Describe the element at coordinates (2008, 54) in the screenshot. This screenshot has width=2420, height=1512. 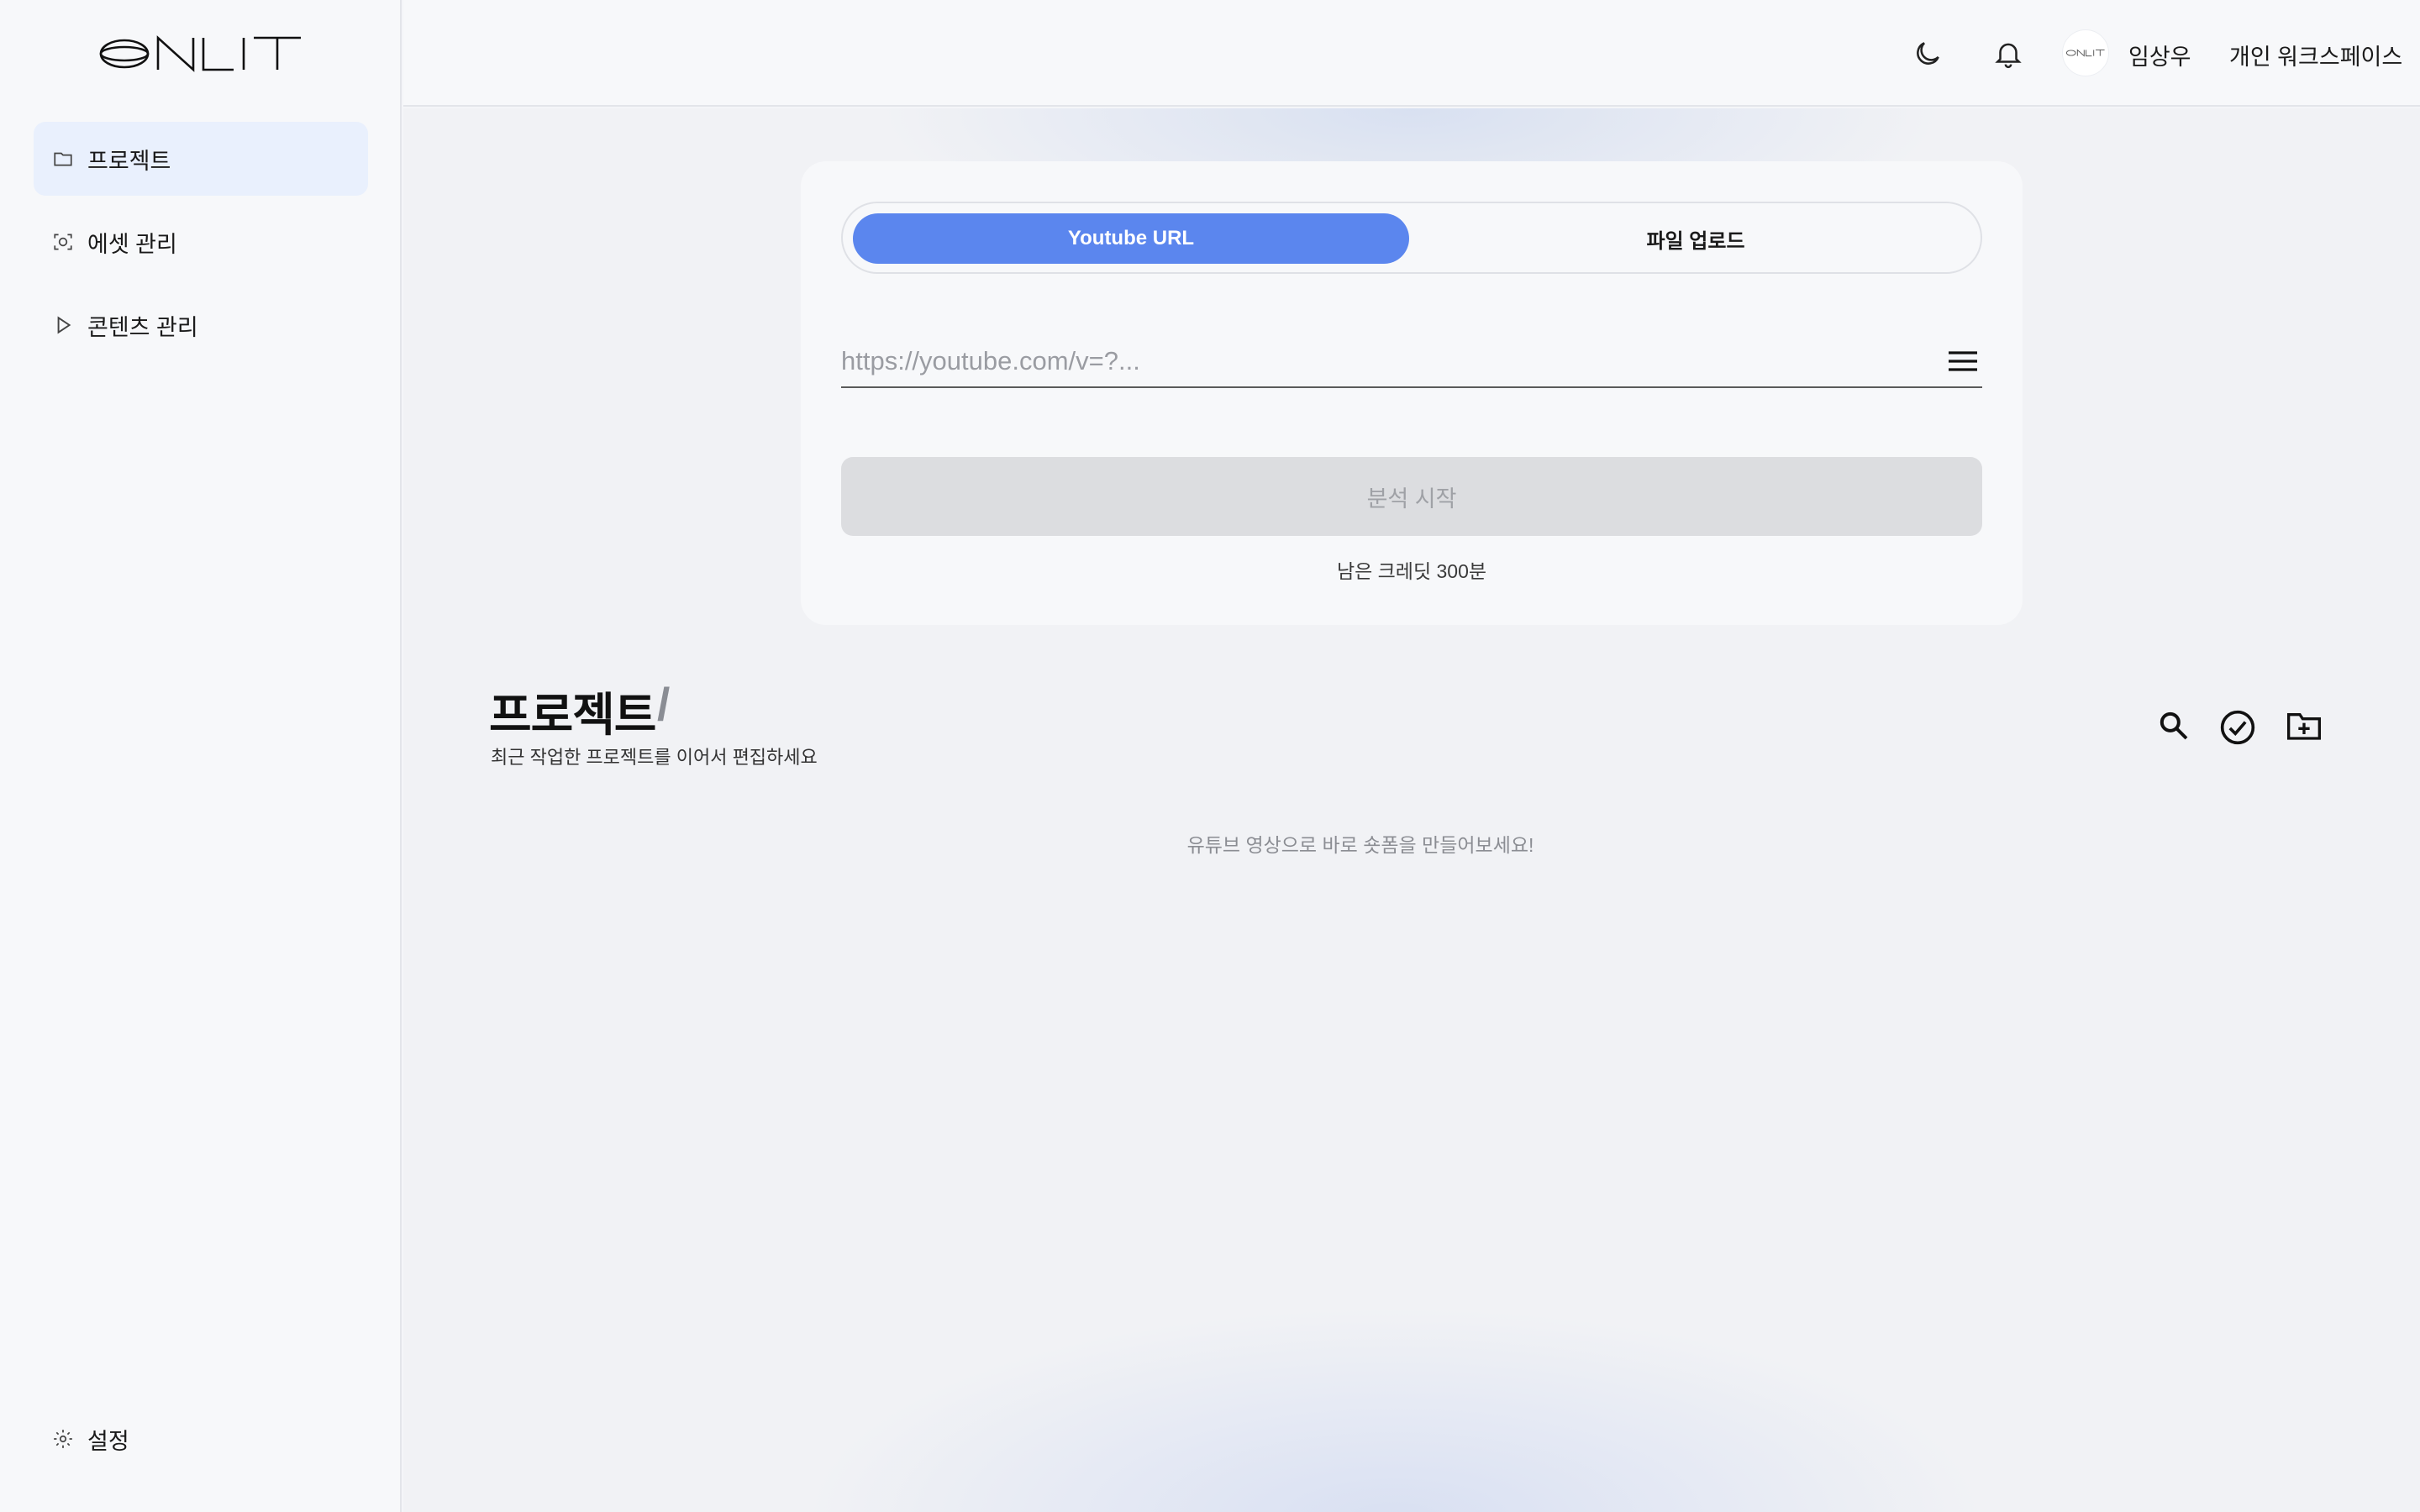
I see `bell-icon` at that location.